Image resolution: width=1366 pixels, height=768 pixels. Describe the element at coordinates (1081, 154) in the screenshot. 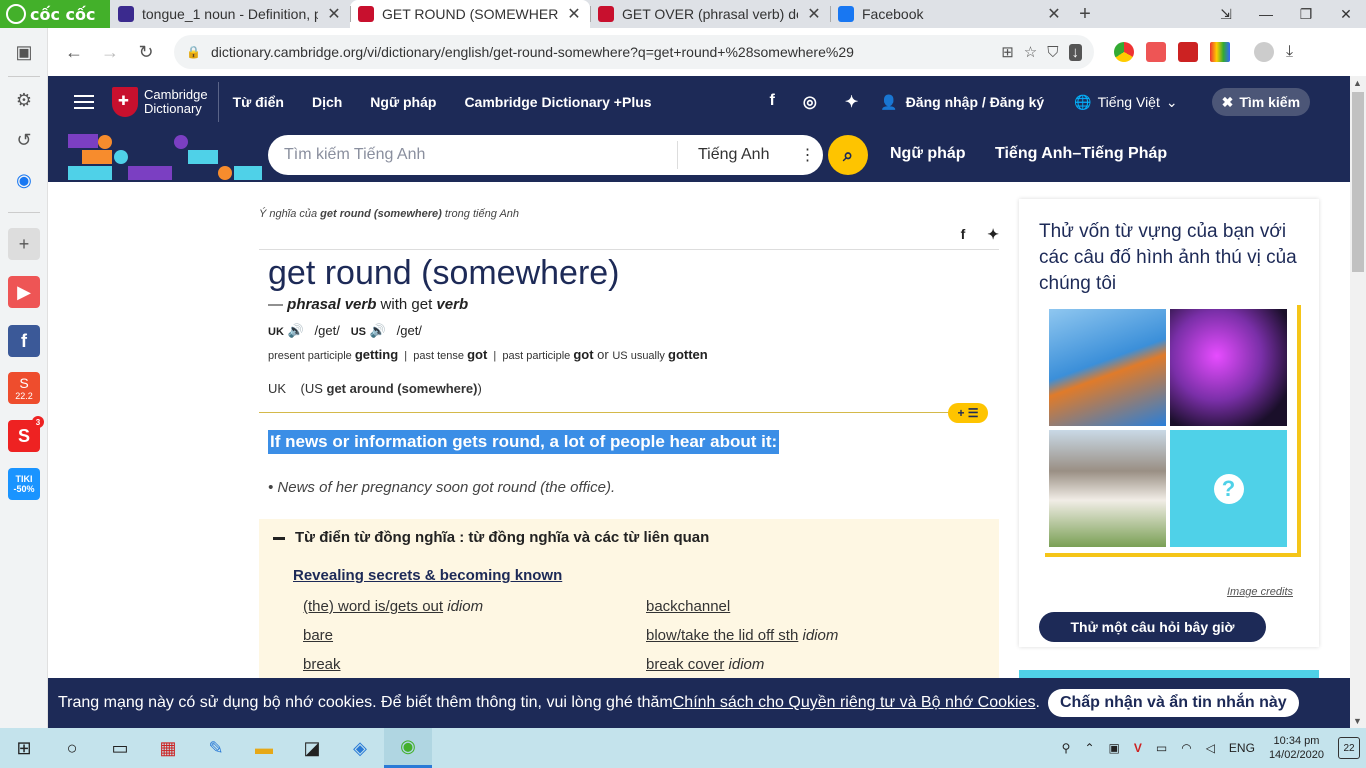

I see `english-french-link: Tiếng Anh–Tiếng Pháp` at that location.